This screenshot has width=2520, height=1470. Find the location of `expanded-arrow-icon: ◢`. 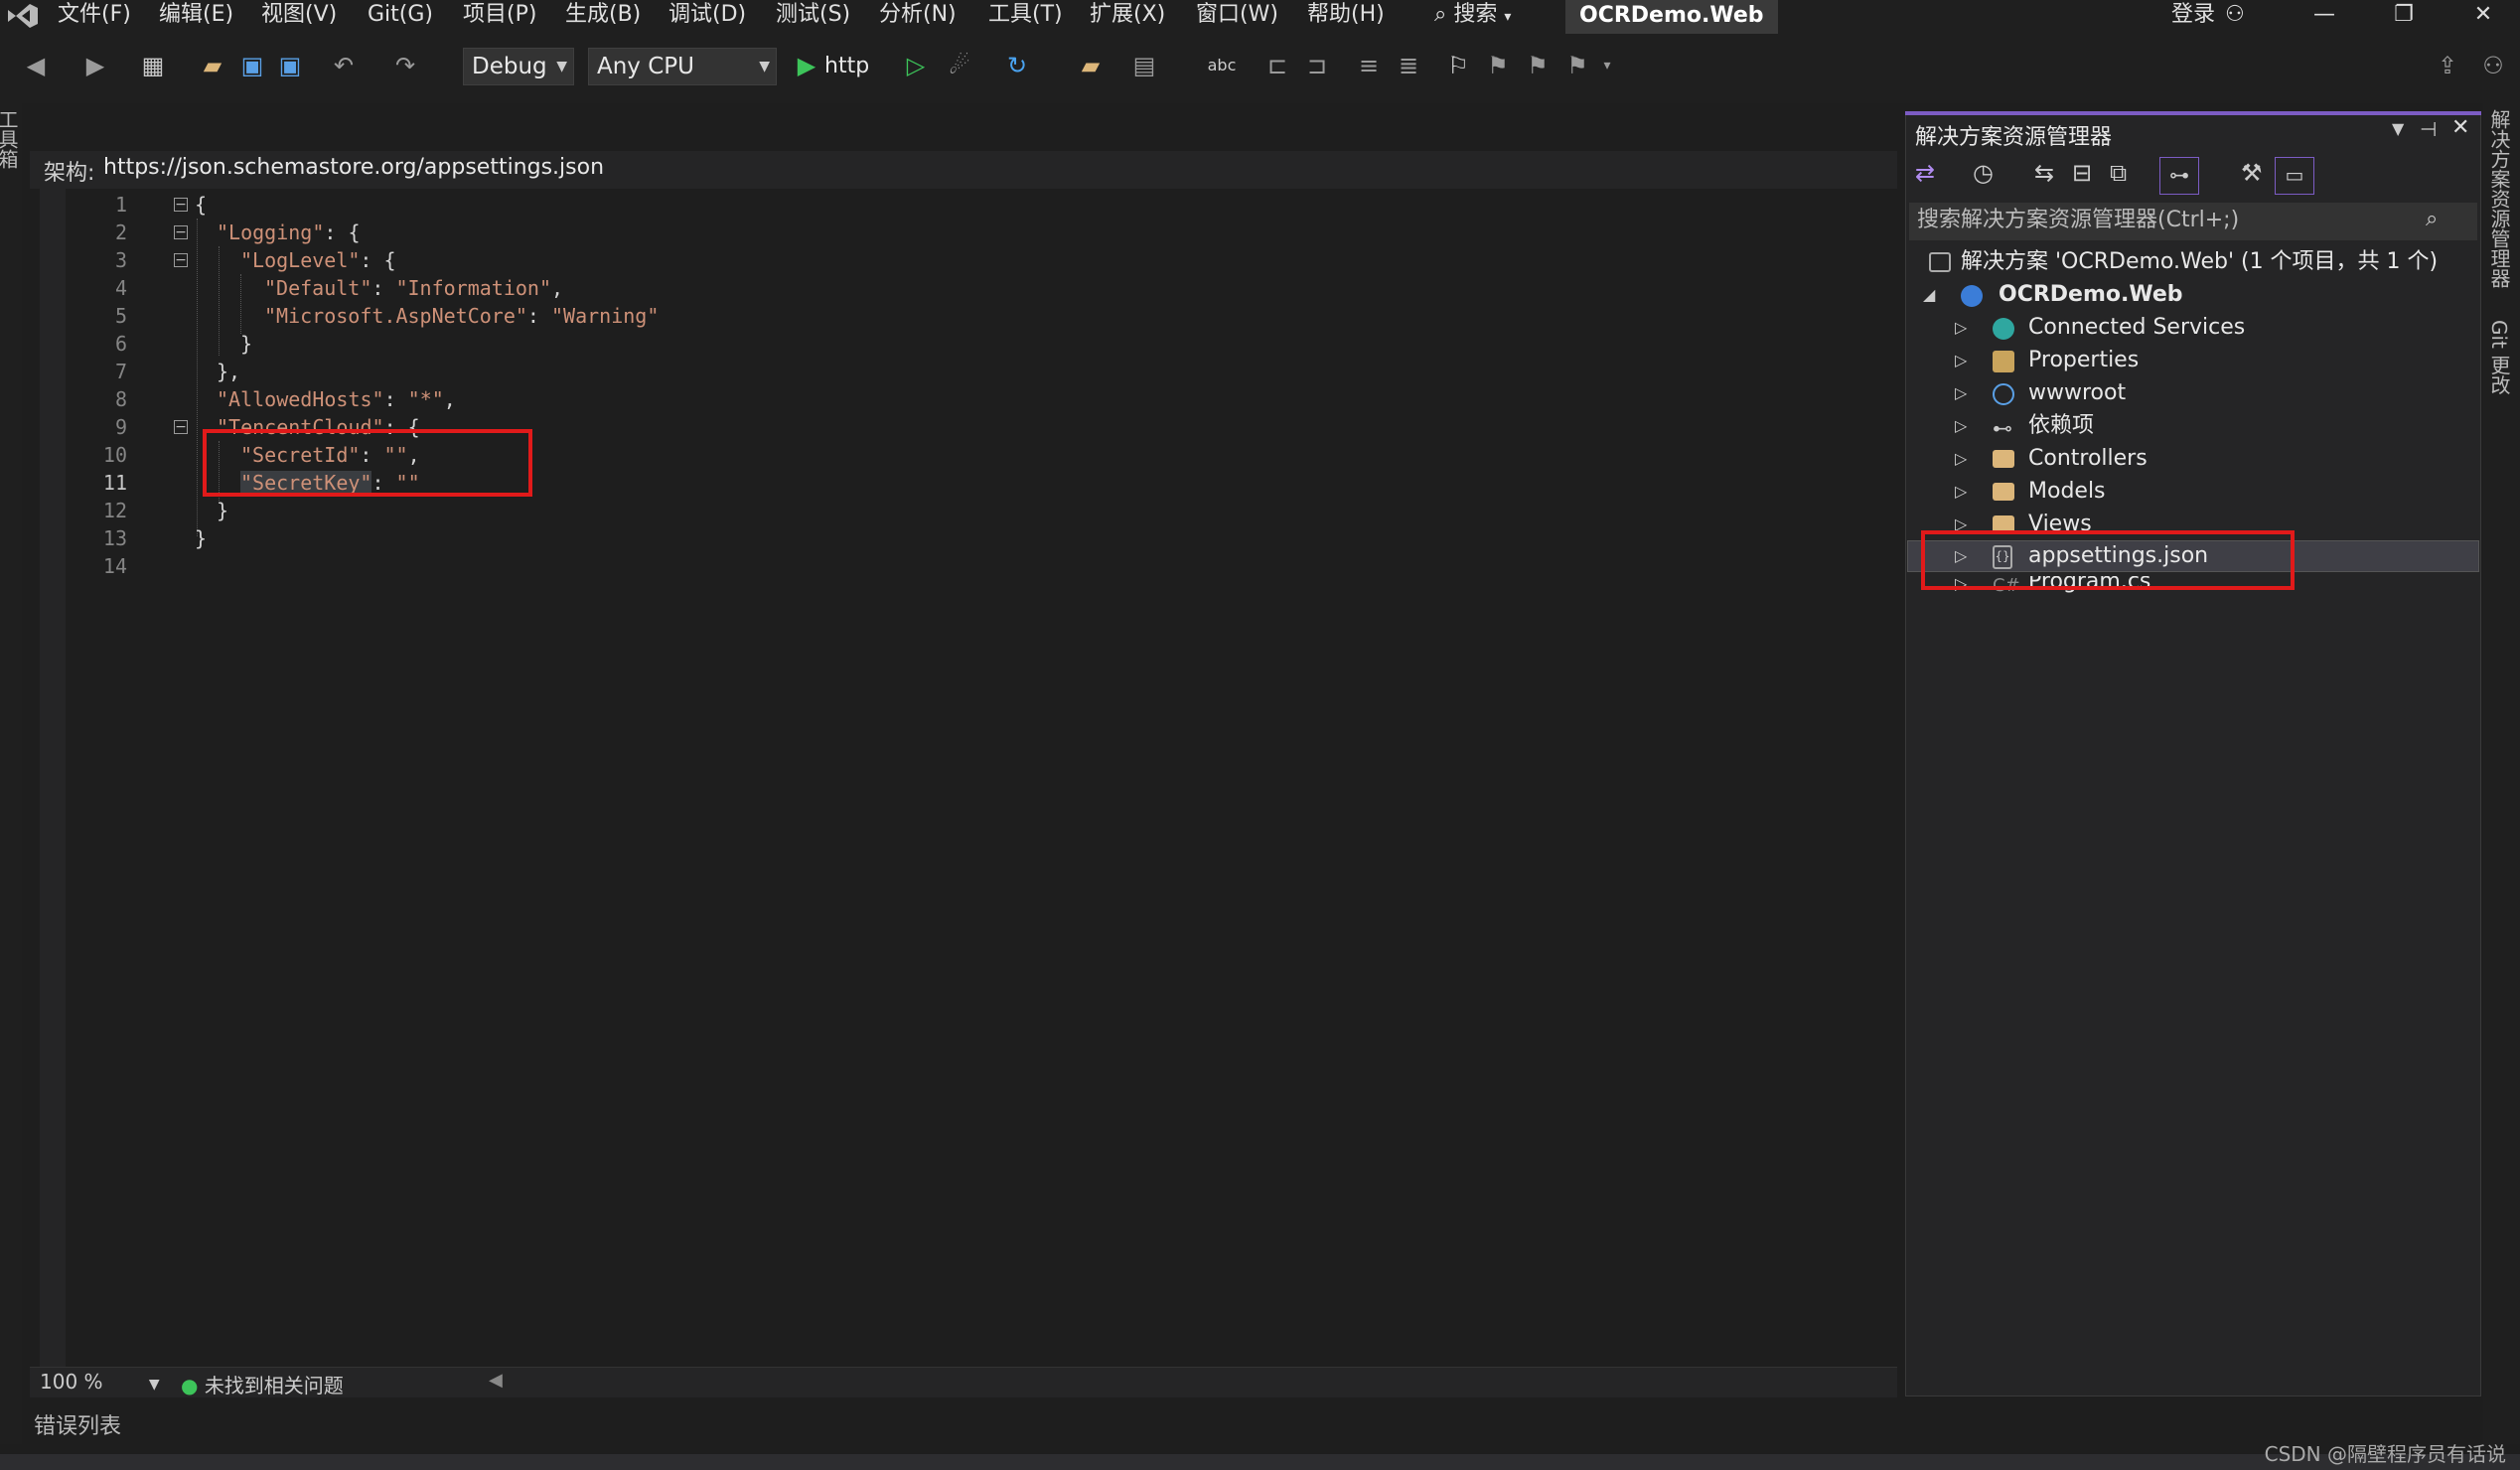

expanded-arrow-icon: ◢ is located at coordinates (1929, 295).